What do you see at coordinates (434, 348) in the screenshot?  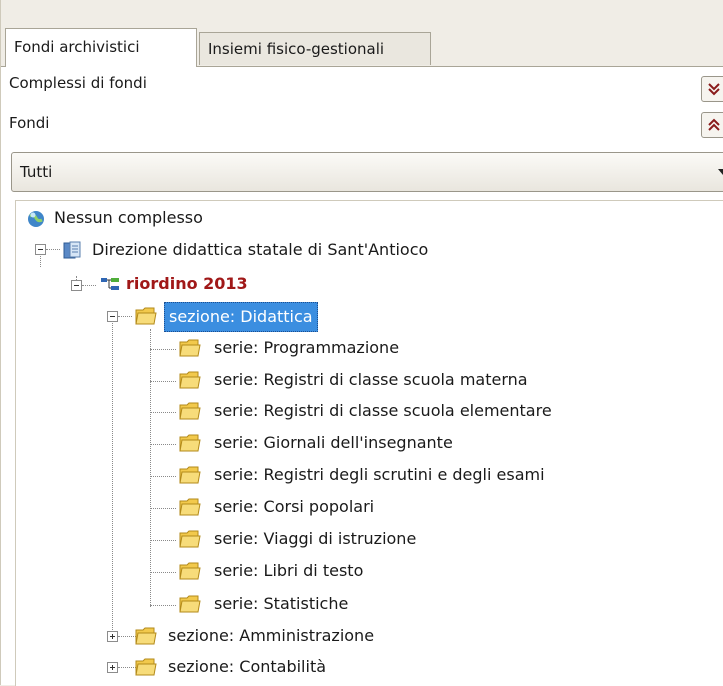 I see `tree-node-serie: serie: Programmazione` at bounding box center [434, 348].